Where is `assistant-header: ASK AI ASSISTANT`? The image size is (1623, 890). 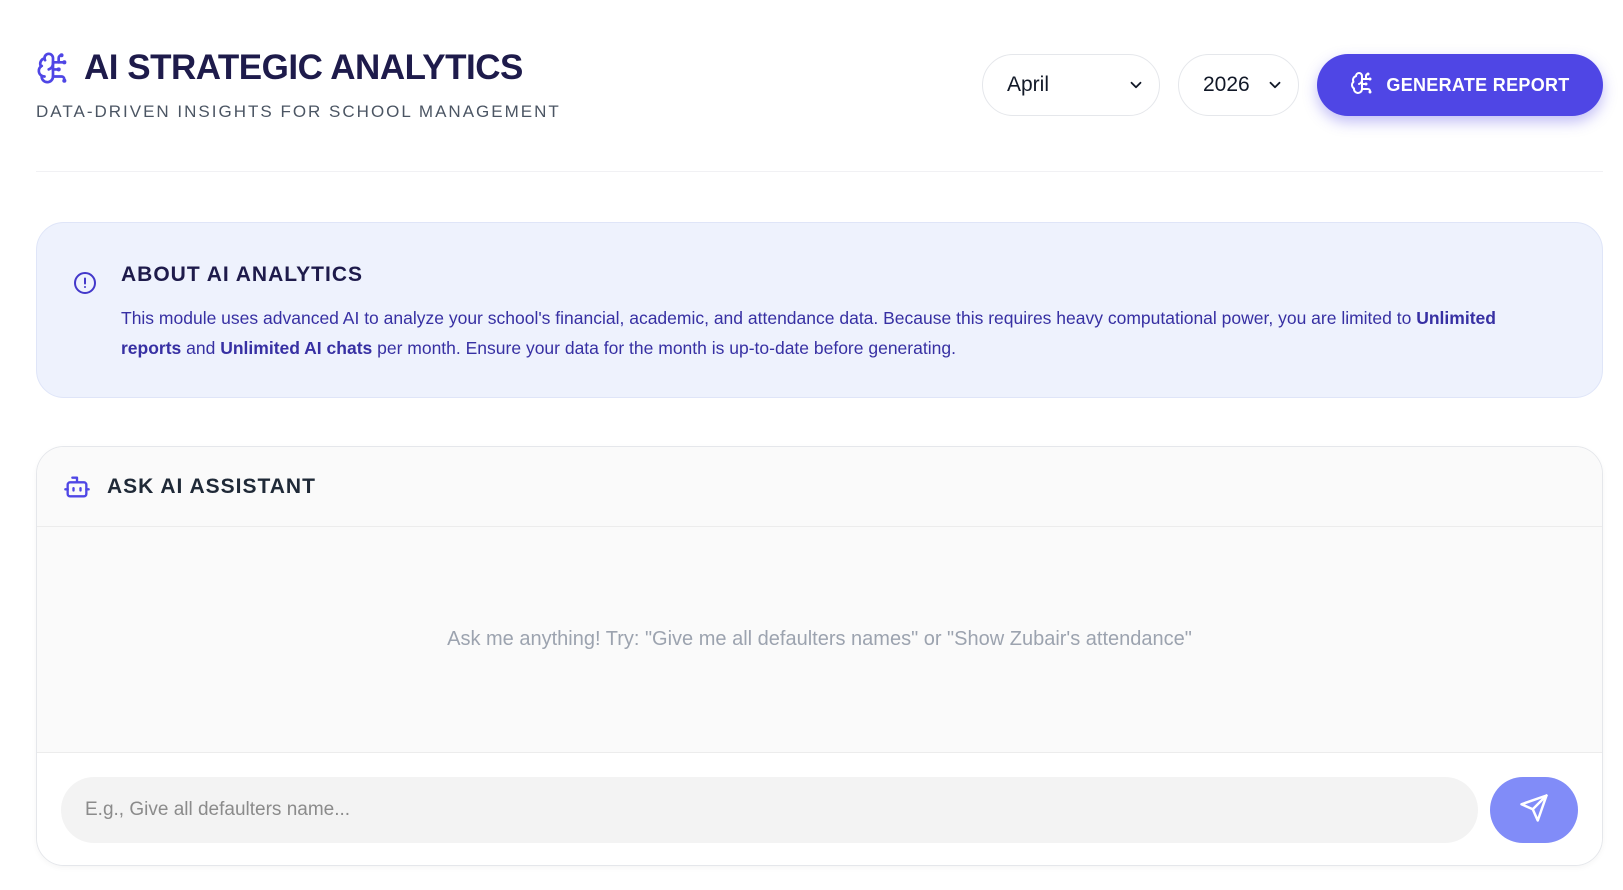 assistant-header: ASK AI ASSISTANT is located at coordinates (819, 487).